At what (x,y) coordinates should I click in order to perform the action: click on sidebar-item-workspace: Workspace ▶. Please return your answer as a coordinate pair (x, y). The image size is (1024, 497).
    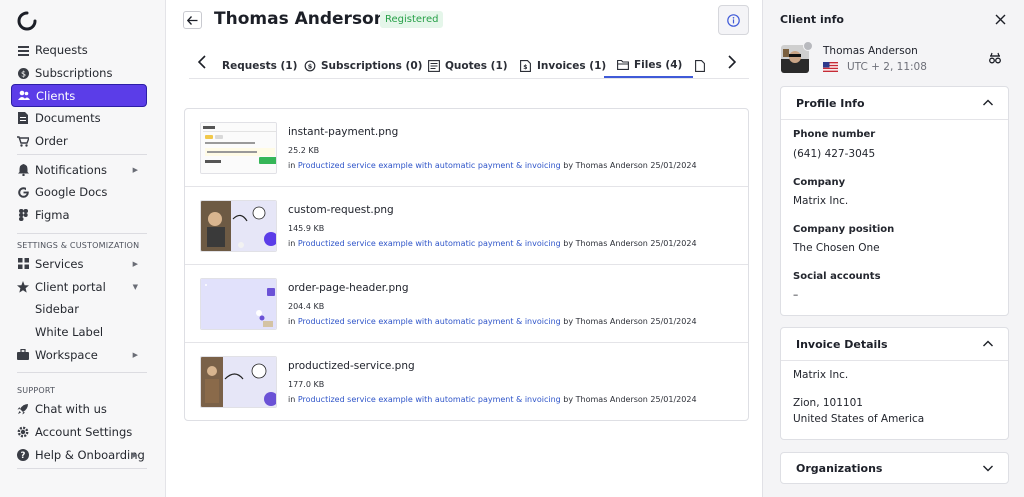
    Looking at the image, I should click on (79, 354).